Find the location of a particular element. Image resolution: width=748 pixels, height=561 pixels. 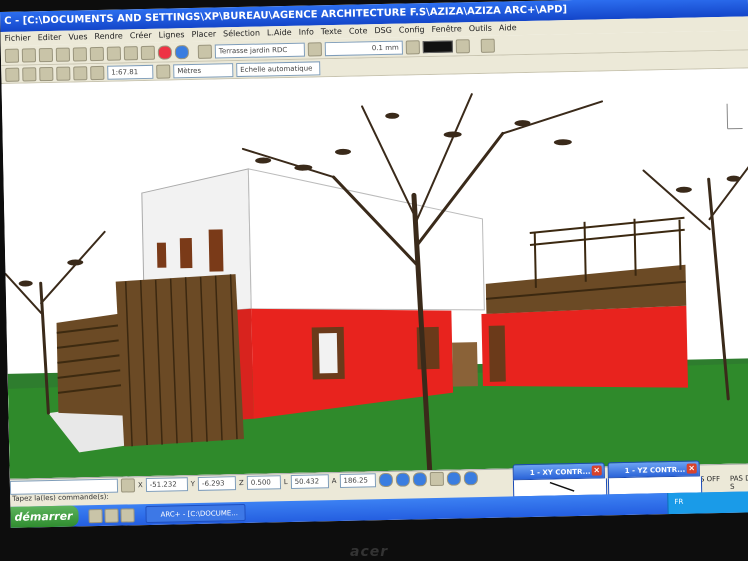

menu-item: Cote is located at coordinates (358, 31).